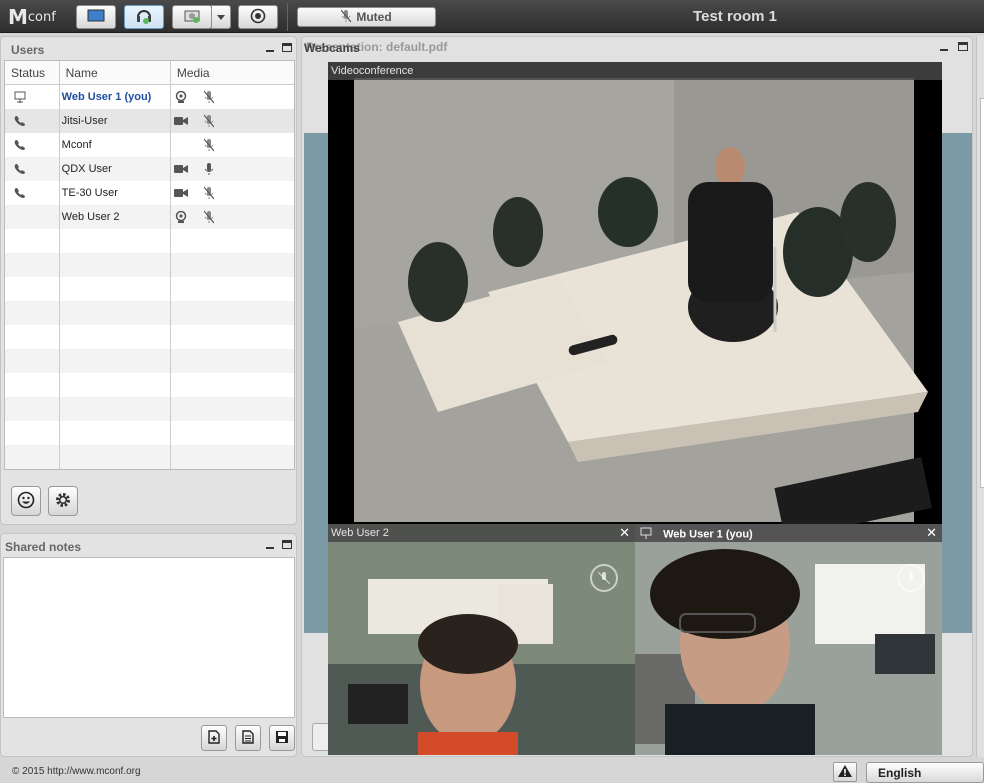 The image size is (984, 783). I want to click on webcam-share-button, so click(192, 17).